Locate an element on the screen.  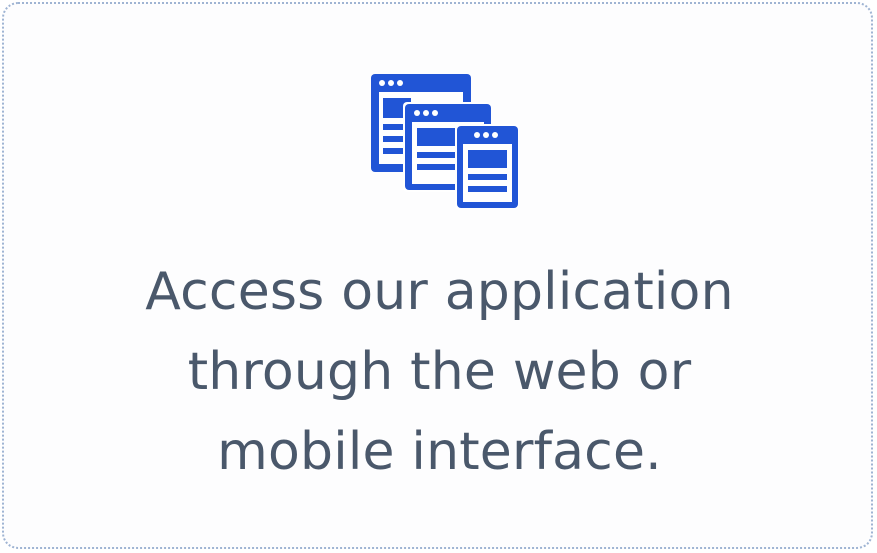
caption-line-3: mobile interface. is located at coordinates (439, 452).